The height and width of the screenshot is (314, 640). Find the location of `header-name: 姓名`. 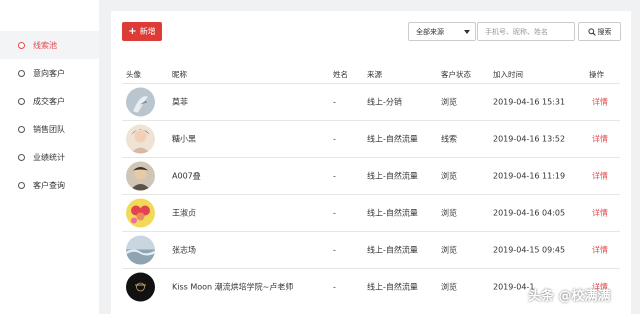

header-name: 姓名 is located at coordinates (340, 74).